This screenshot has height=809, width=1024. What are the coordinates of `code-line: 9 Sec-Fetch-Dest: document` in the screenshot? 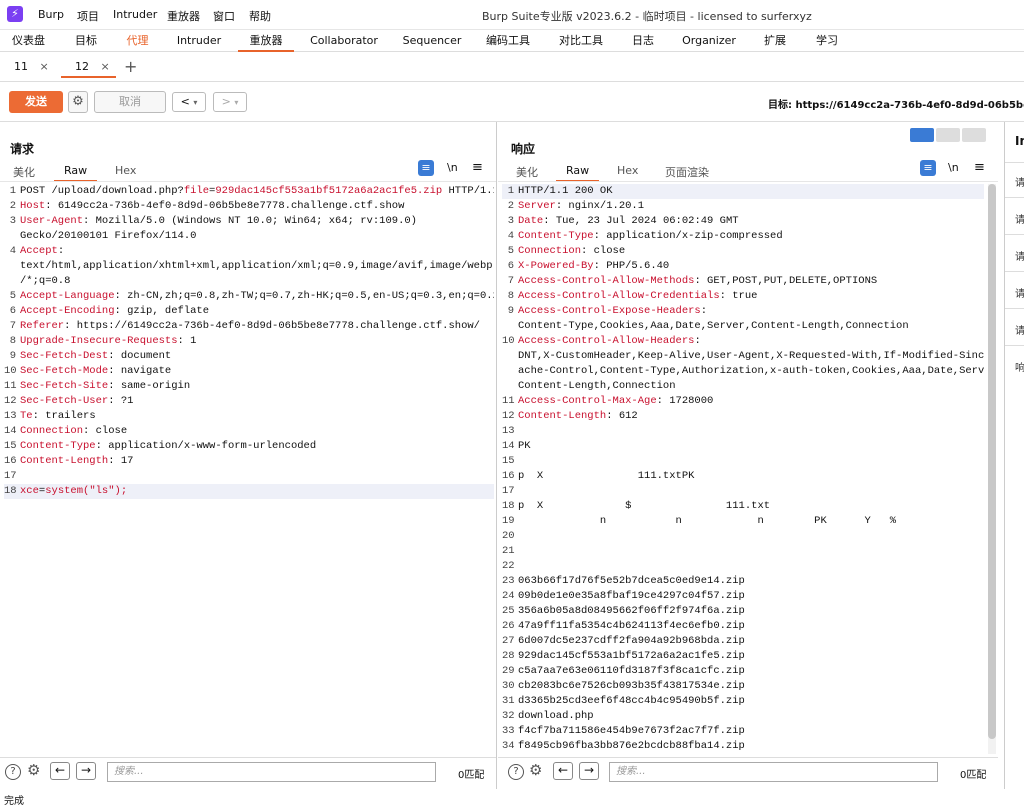 It's located at (249, 356).